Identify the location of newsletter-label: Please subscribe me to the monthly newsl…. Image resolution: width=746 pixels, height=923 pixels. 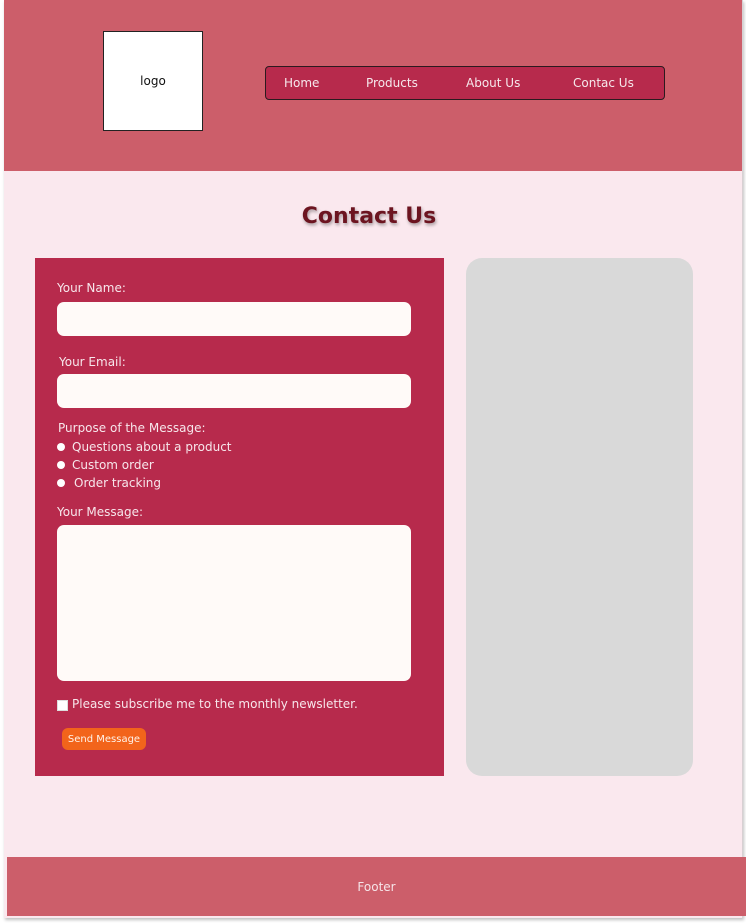
(215, 704).